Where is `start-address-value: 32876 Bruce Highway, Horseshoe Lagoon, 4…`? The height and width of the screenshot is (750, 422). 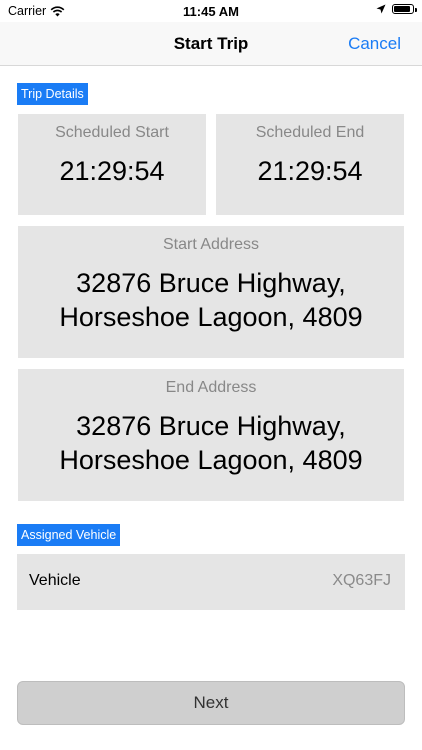 start-address-value: 32876 Bruce Highway, Horseshoe Lagoon, 4… is located at coordinates (211, 300).